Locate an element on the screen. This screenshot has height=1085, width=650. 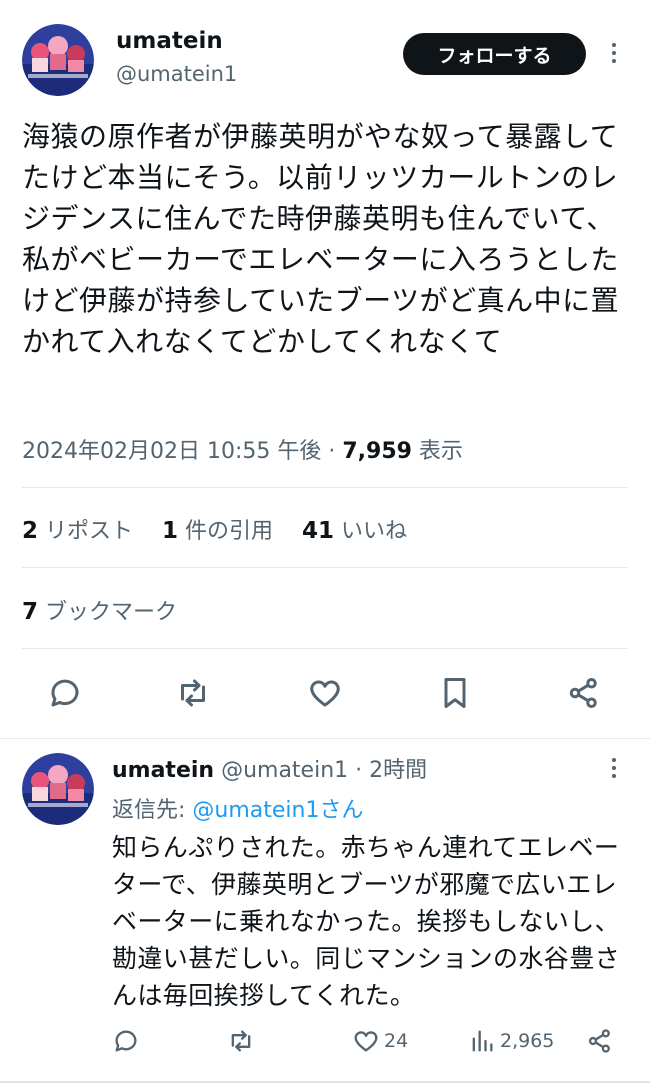
reply-share-button is located at coordinates (602, 1041).